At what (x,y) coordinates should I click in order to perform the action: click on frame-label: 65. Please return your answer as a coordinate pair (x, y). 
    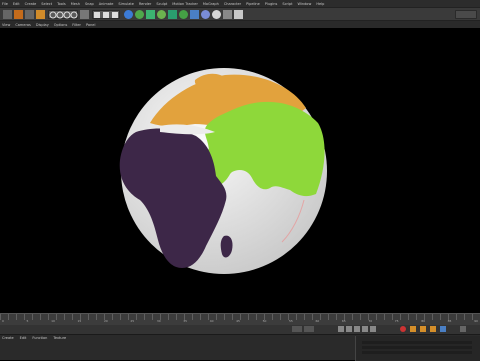
    Looking at the image, I should click on (343, 321).